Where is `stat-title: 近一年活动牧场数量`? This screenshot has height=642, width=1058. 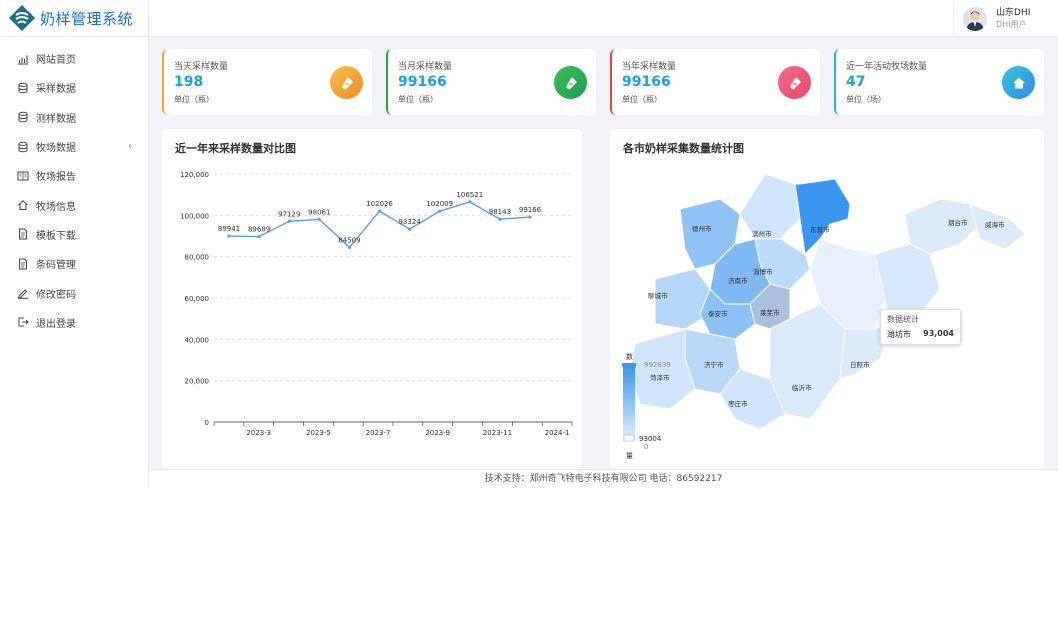
stat-title: 近一年活动牧场数量 is located at coordinates (887, 67).